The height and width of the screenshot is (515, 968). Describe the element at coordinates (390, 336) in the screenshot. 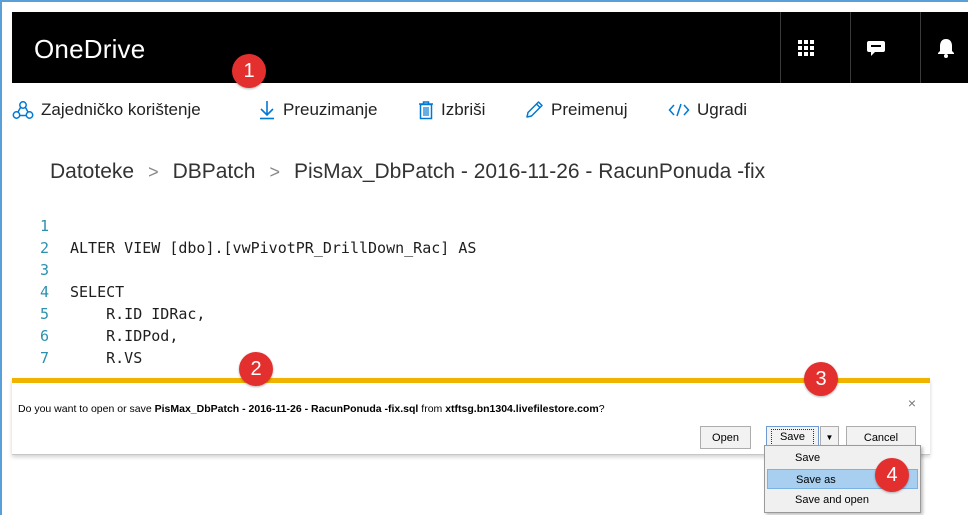

I see `code-line: 6 R.IDPod,` at that location.